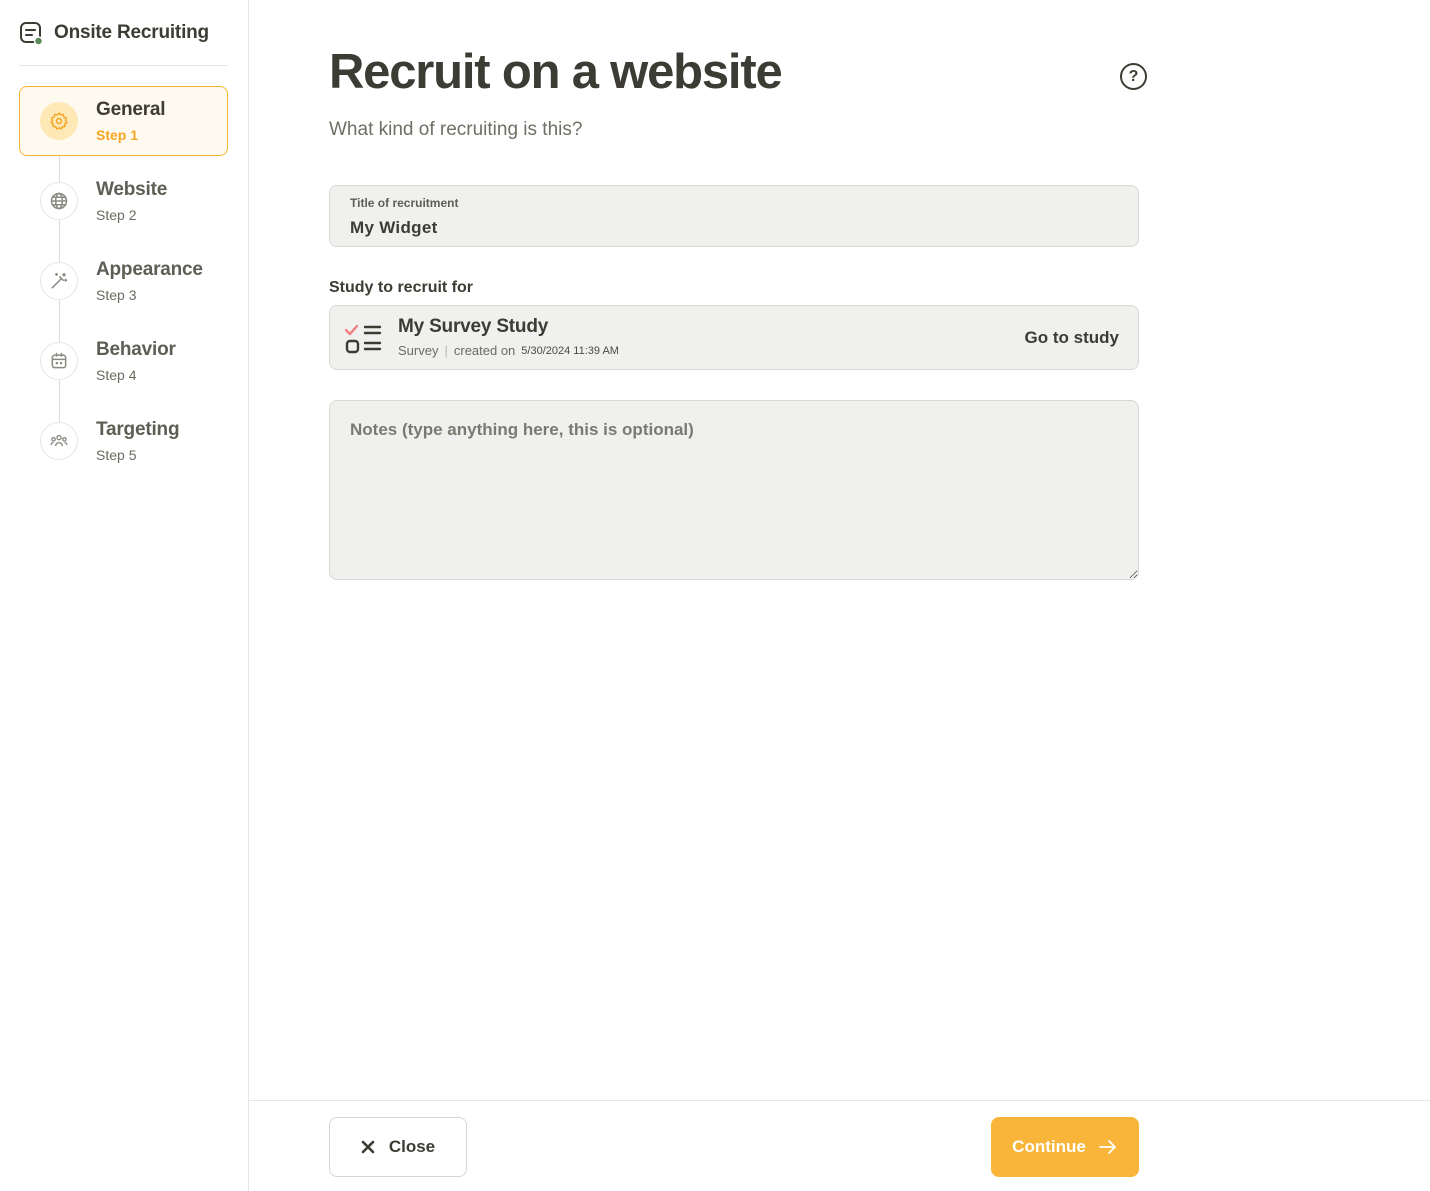 The height and width of the screenshot is (1191, 1430). I want to click on people-group-icon, so click(59, 441).